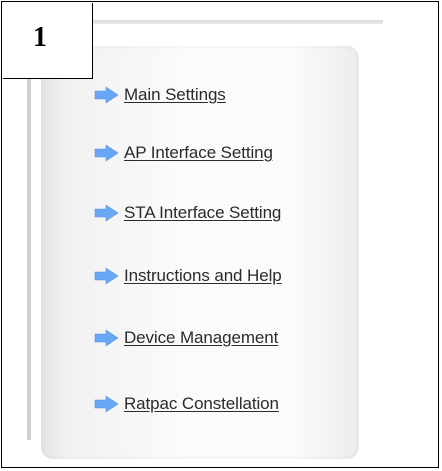 The image size is (442, 471). I want to click on step-number: 1, so click(40, 37).